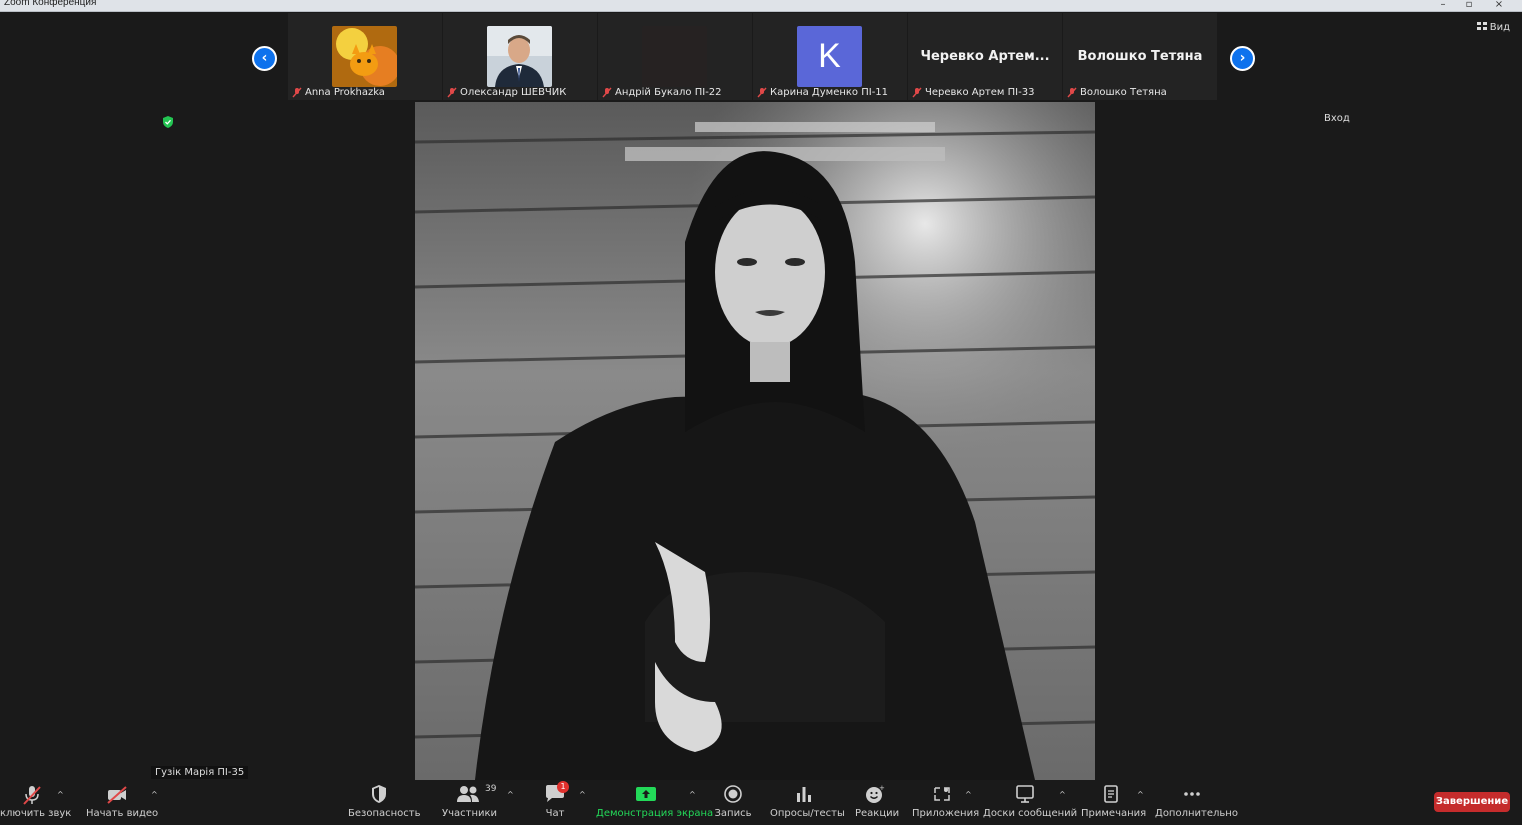 This screenshot has height=825, width=1522. I want to click on bar-chart-icon, so click(804, 795).